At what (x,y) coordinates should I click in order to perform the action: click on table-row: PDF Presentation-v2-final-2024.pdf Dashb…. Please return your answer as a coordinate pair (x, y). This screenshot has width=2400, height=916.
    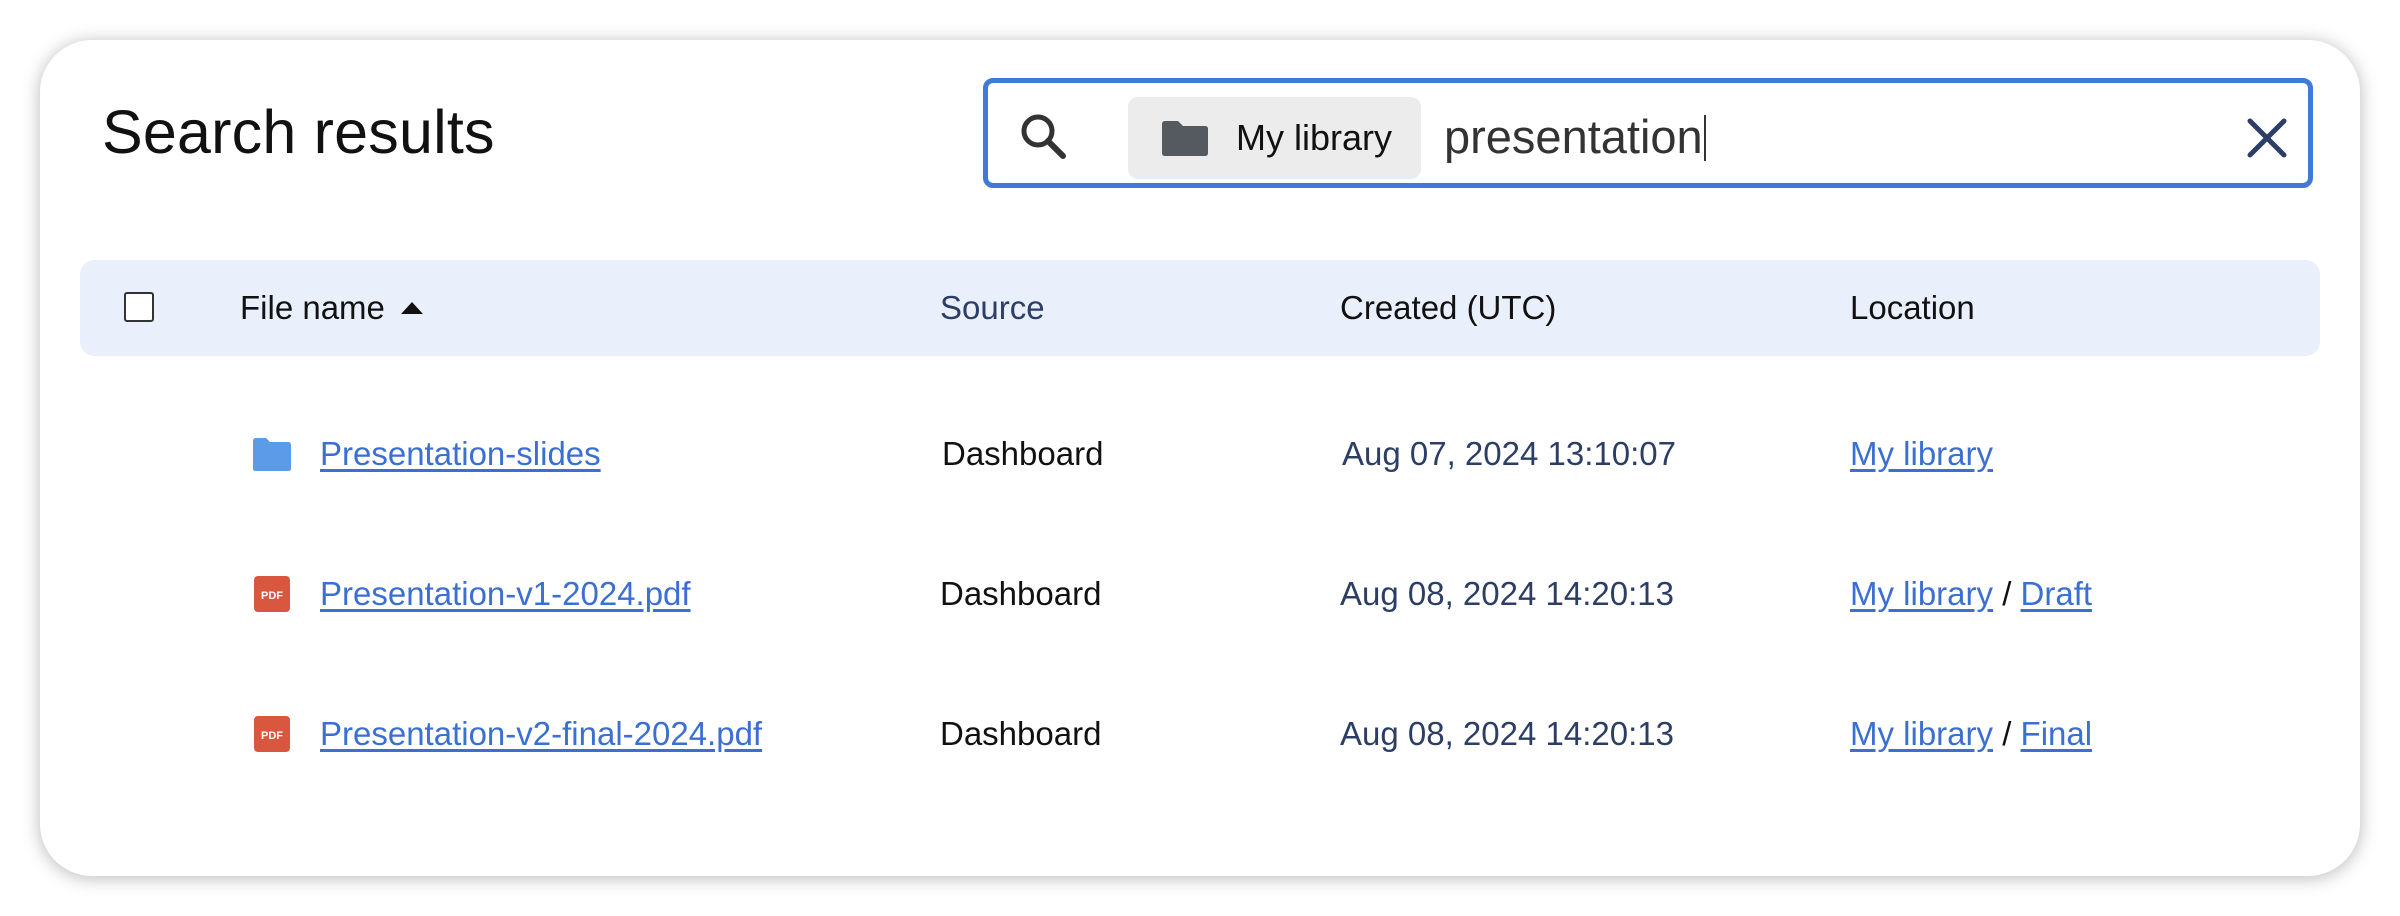
    Looking at the image, I should click on (1200, 736).